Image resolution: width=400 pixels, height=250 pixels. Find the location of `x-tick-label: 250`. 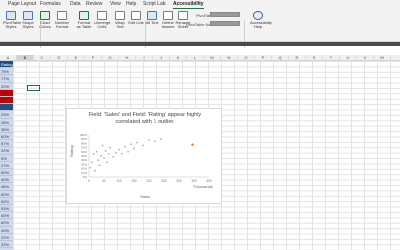

x-tick-label: 250 is located at coordinates (164, 181).